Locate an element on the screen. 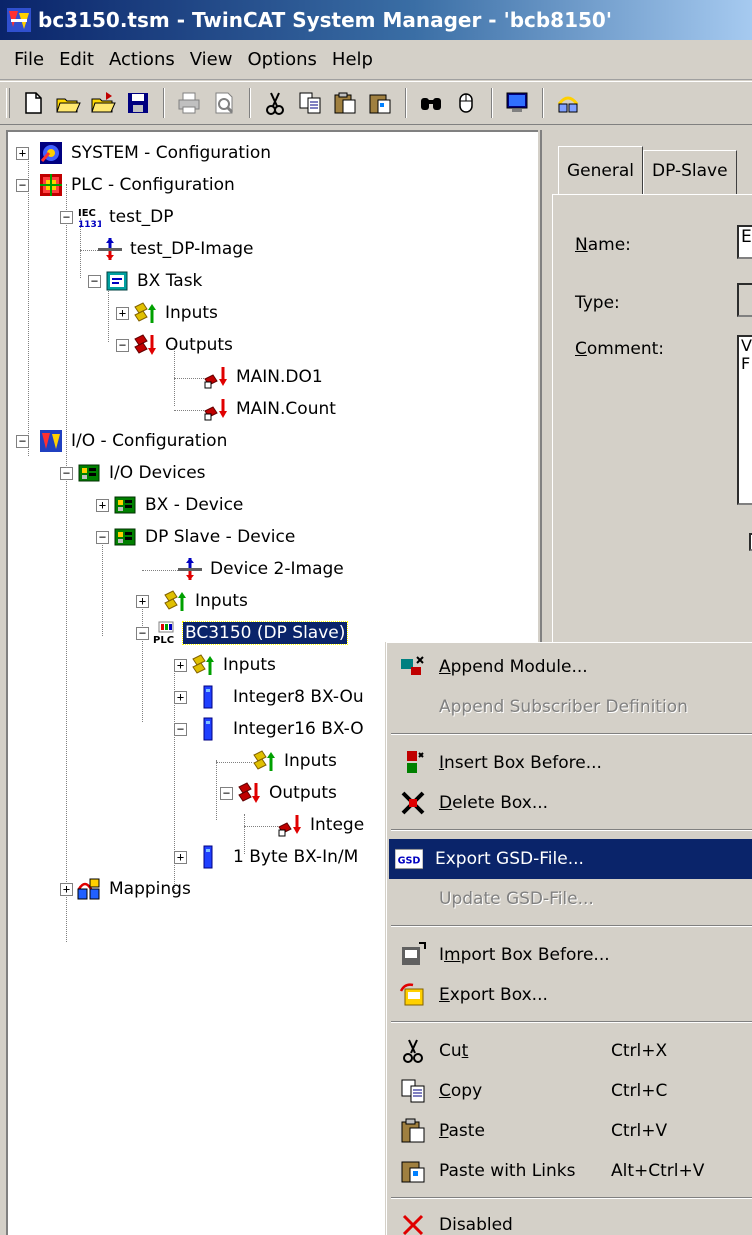 This screenshot has height=1235, width=752. tree-node-system: + SYSTEM - Configuration is located at coordinates (144, 153).